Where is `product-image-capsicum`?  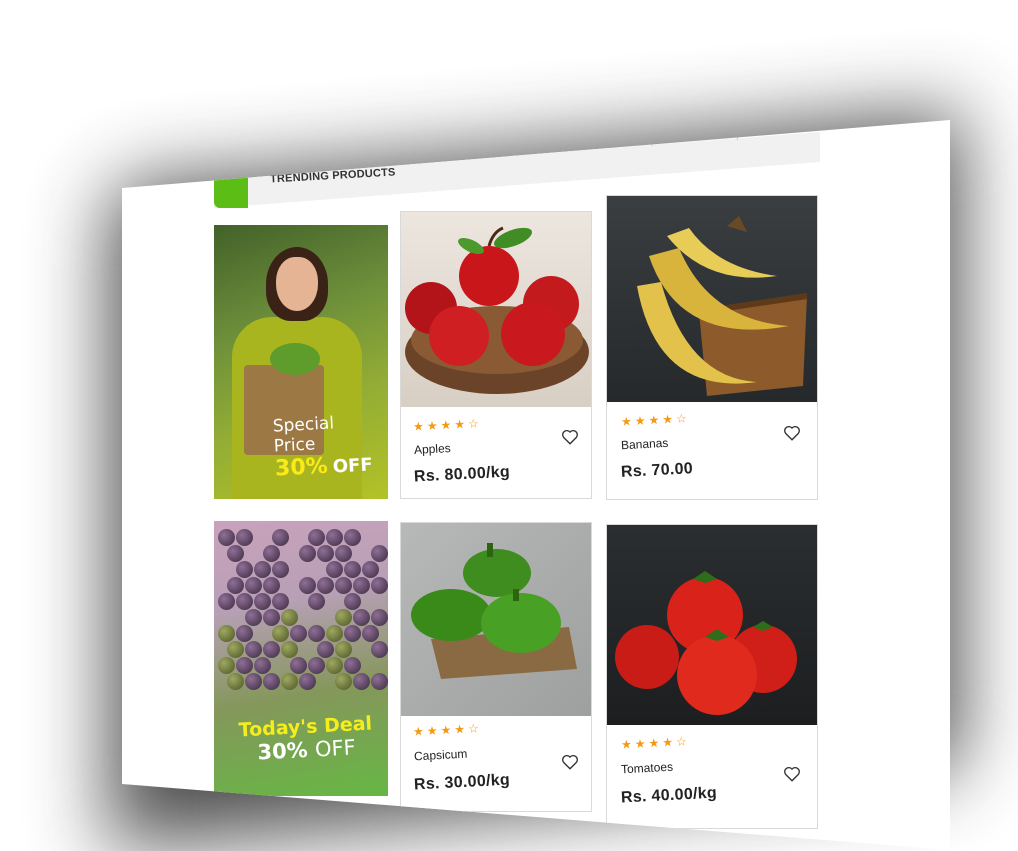
product-image-capsicum is located at coordinates (496, 619).